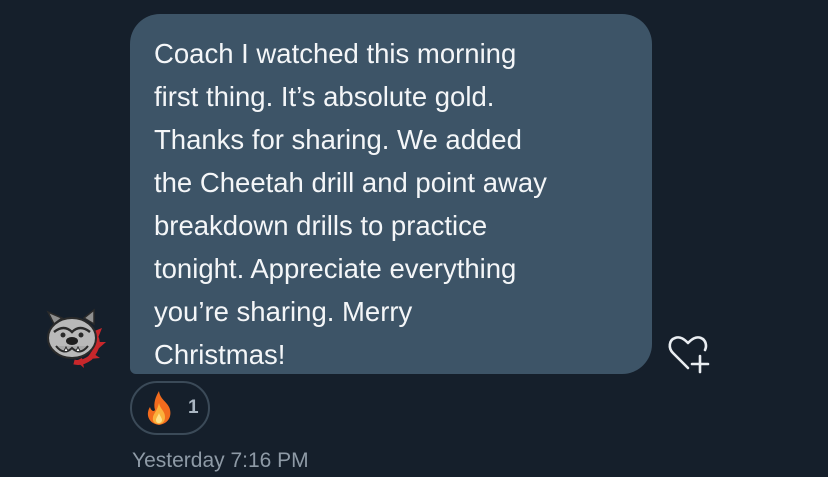 The image size is (828, 477). Describe the element at coordinates (220, 460) in the screenshot. I see `message-timestamp: Yesterday 7:16 PM` at that location.